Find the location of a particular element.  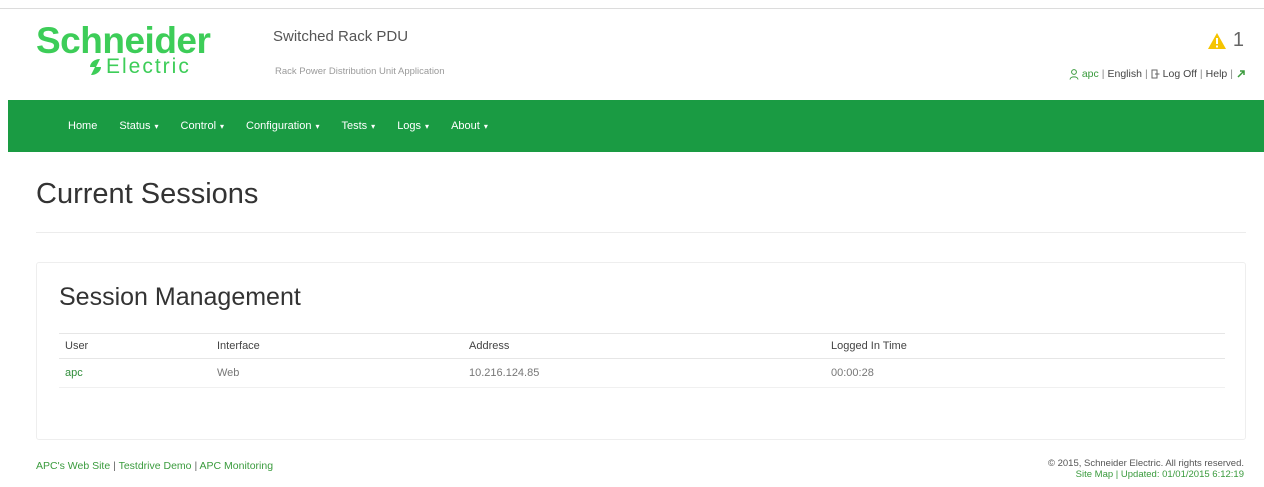

user-toolbar: apc | English | Log Off | Help | is located at coordinates (1157, 74).